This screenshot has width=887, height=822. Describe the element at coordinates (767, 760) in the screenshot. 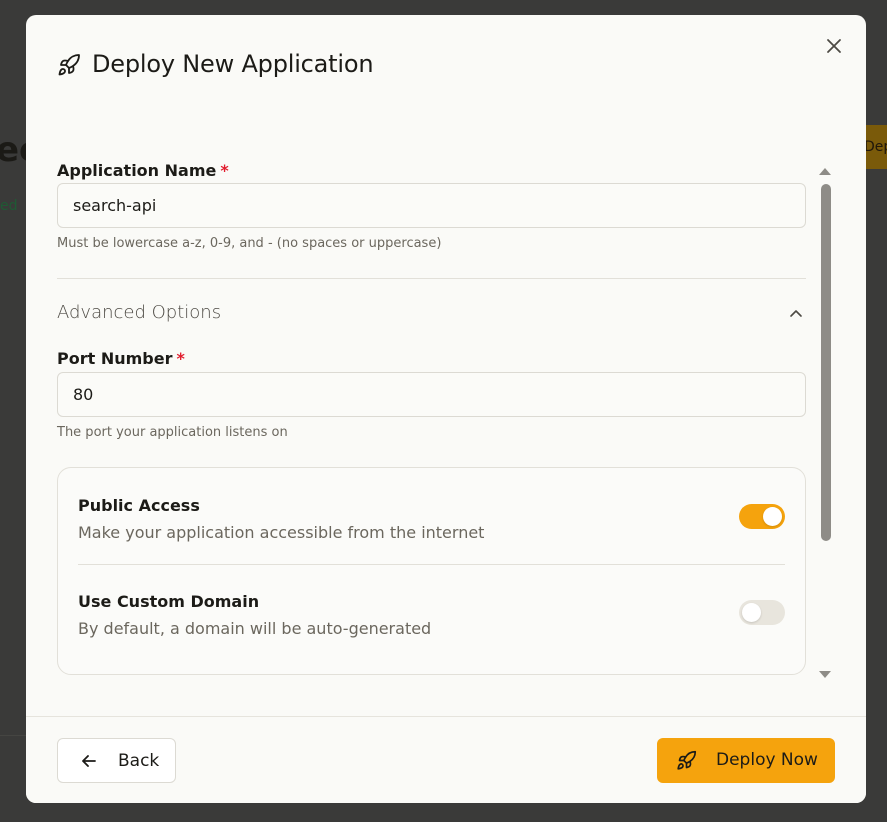

I see `deploy-now-label: Deploy Now` at that location.